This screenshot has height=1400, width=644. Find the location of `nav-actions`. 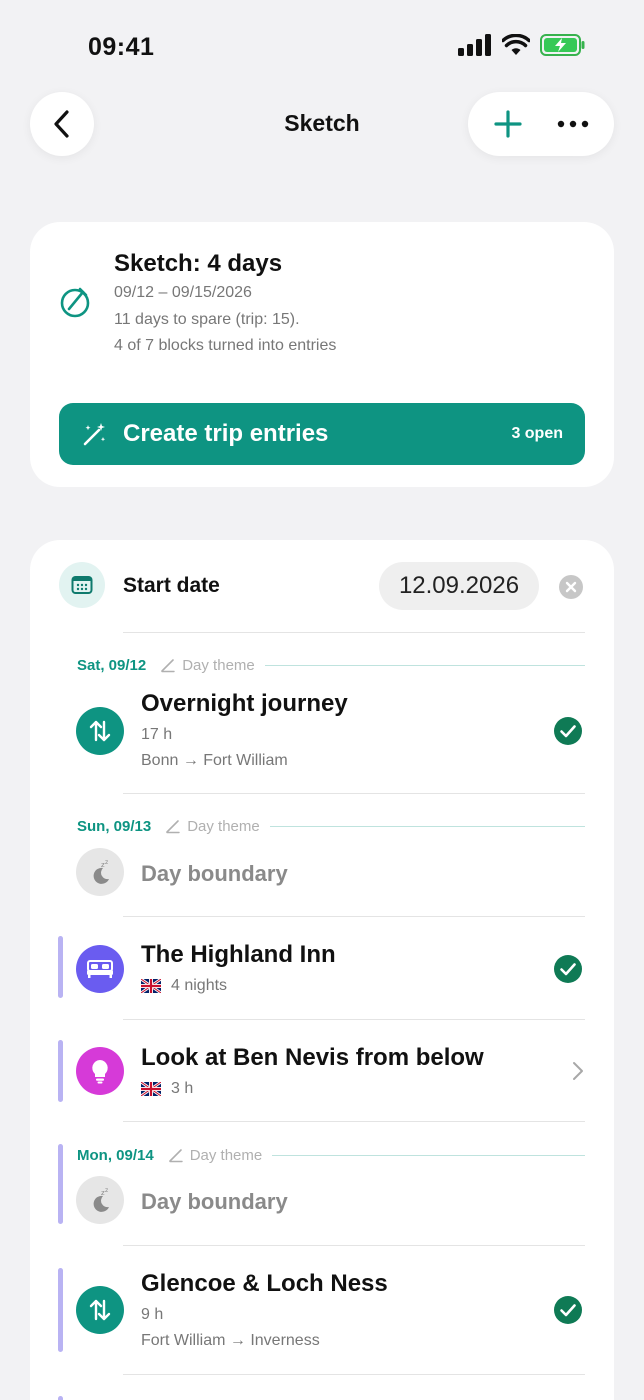

nav-actions is located at coordinates (541, 124).